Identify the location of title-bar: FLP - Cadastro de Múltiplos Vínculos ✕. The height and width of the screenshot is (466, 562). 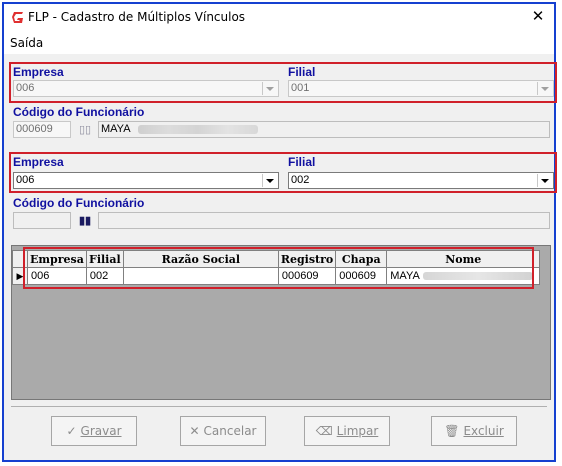
(279, 18).